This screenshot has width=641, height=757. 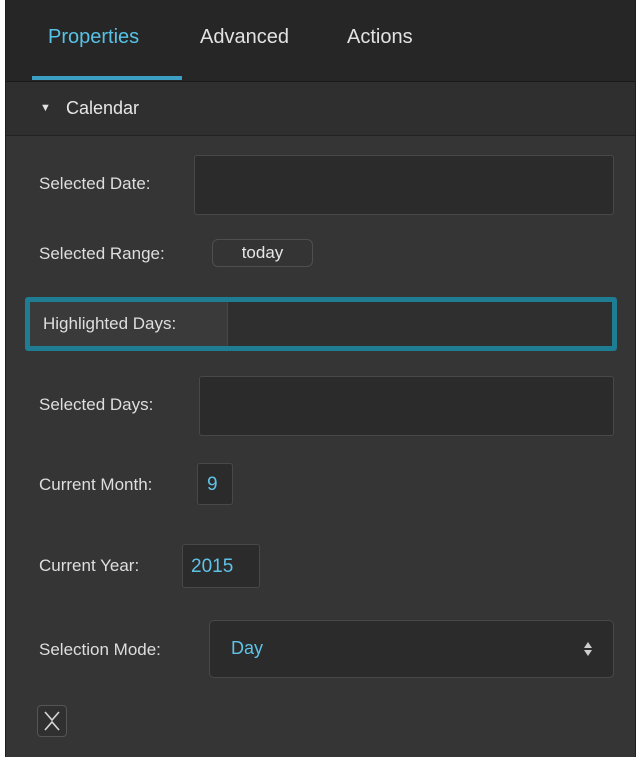 What do you see at coordinates (588, 649) in the screenshot?
I see `up-down-arrows-icon` at bounding box center [588, 649].